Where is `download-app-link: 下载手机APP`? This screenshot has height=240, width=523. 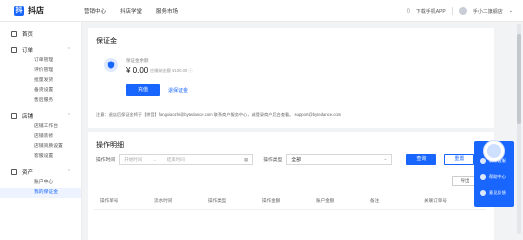
download-app-link: 下载手机APP is located at coordinates (431, 11).